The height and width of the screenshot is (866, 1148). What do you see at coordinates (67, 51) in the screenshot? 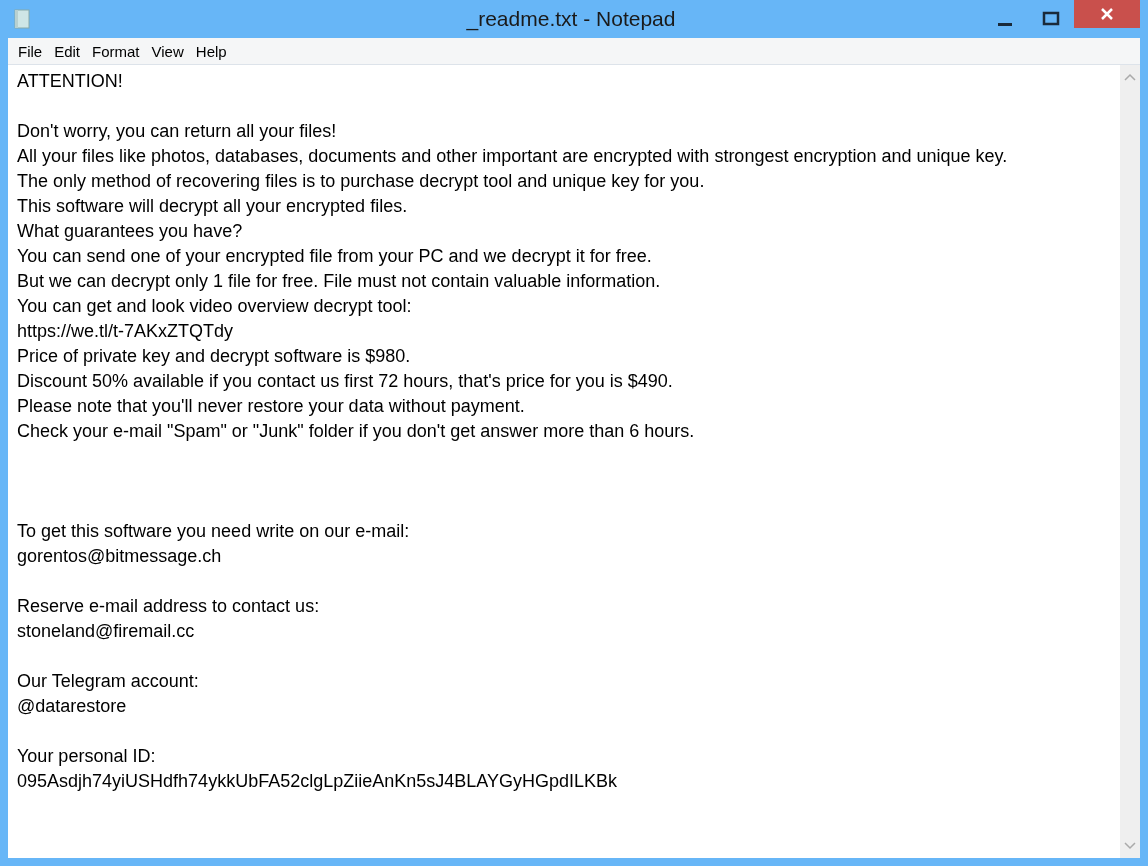
I see `menu-item: Edit` at bounding box center [67, 51].